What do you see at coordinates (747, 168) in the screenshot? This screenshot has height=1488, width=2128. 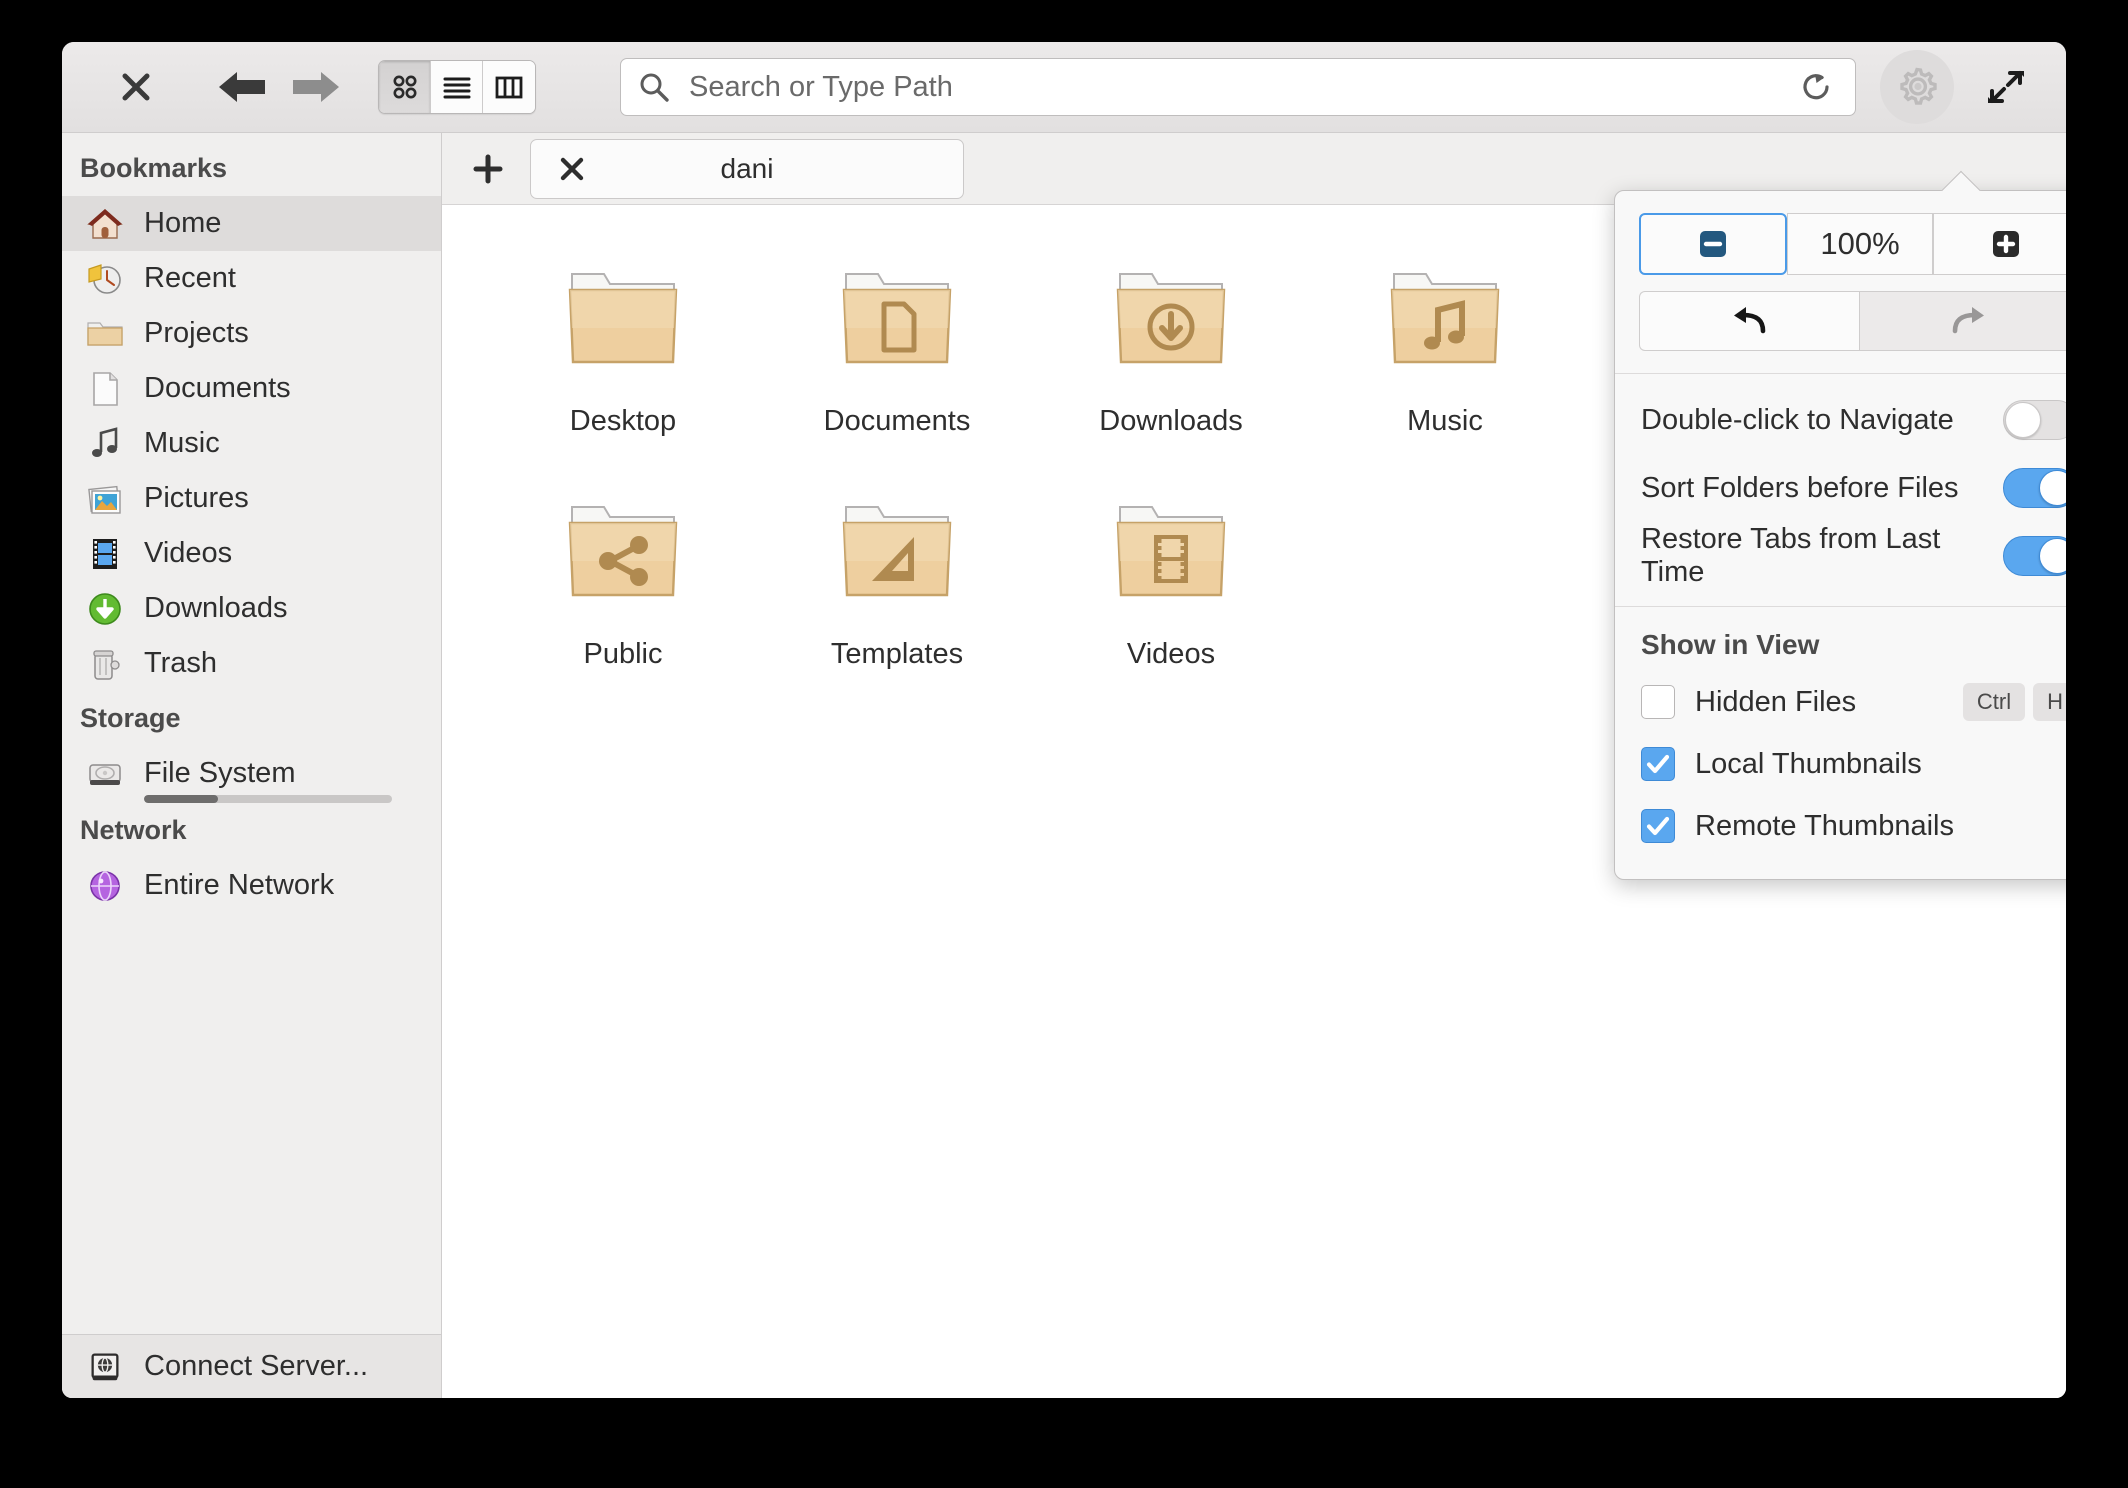 I see `tab-dani: dani` at bounding box center [747, 168].